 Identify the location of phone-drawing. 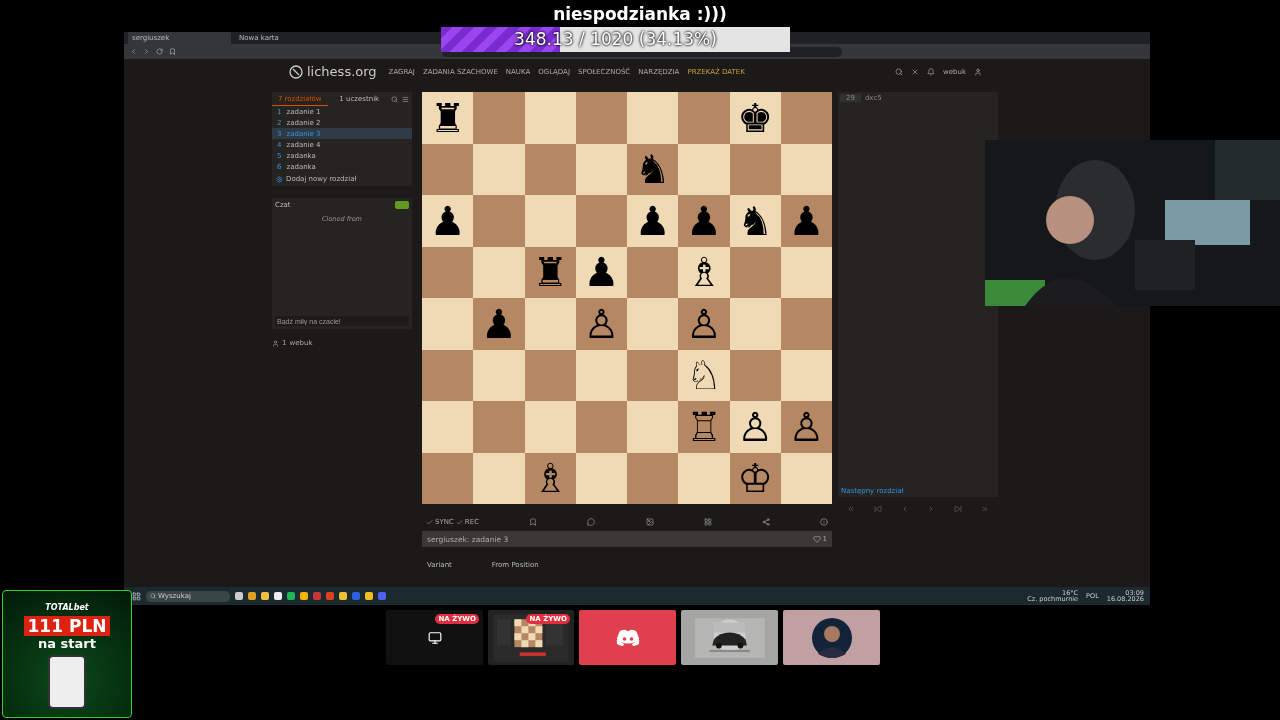
(67, 682).